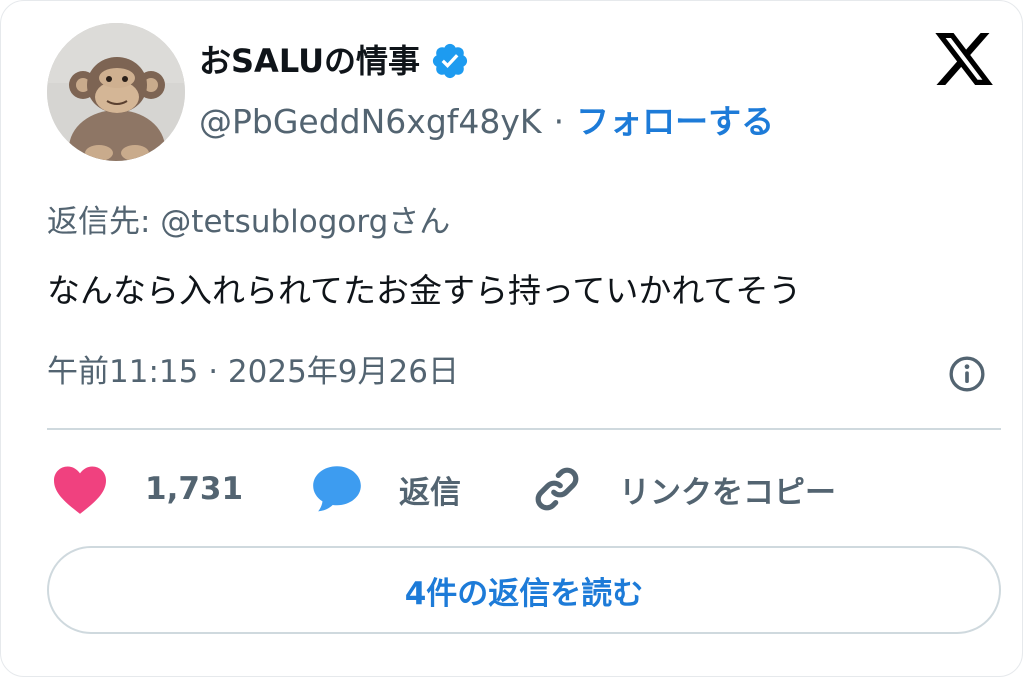 The image size is (1025, 679). Describe the element at coordinates (524, 429) in the screenshot. I see `divider` at that location.